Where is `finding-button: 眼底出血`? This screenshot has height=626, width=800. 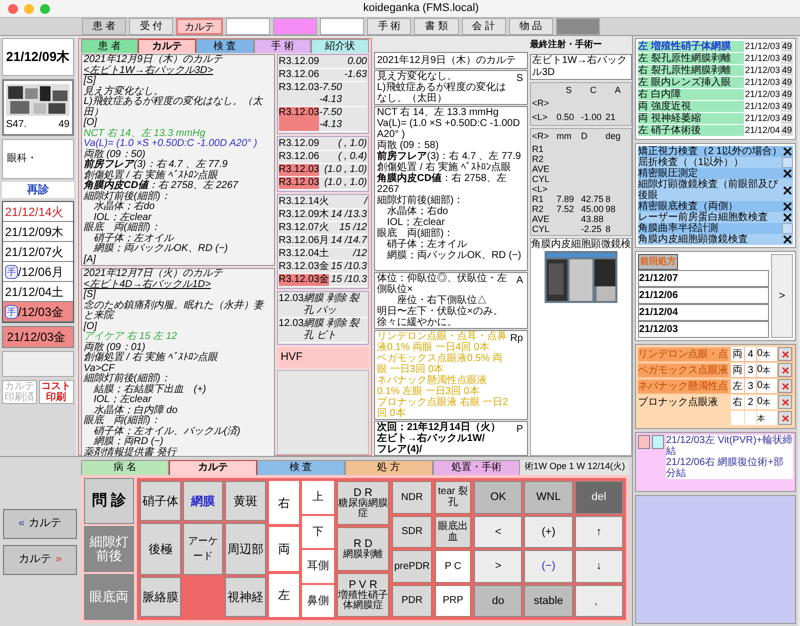
finding-button: 眼底出血 is located at coordinates (453, 532).